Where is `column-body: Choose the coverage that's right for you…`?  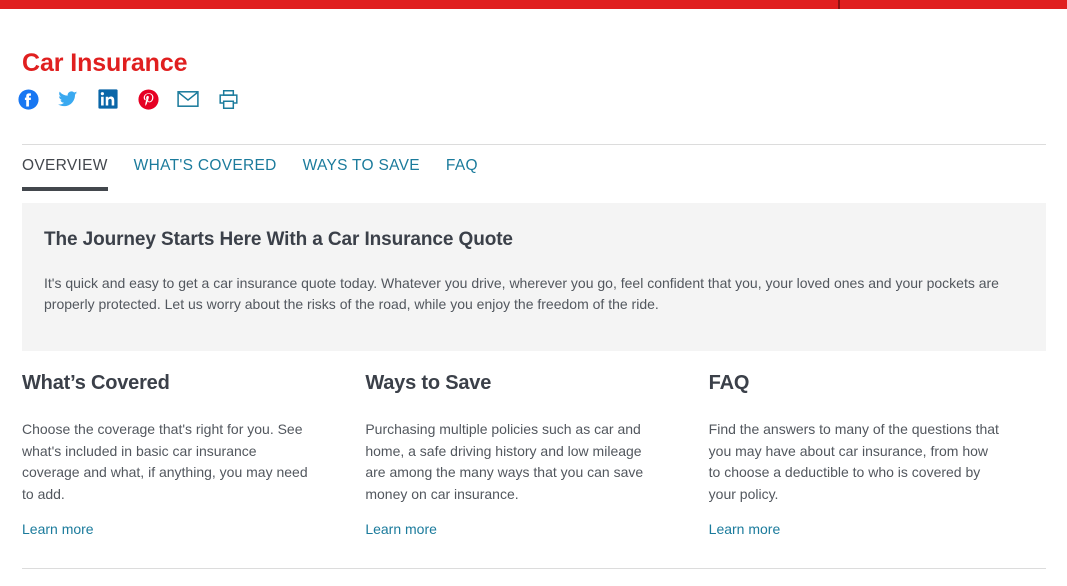
column-body: Choose the coverage that's right for you… is located at coordinates (165, 461).